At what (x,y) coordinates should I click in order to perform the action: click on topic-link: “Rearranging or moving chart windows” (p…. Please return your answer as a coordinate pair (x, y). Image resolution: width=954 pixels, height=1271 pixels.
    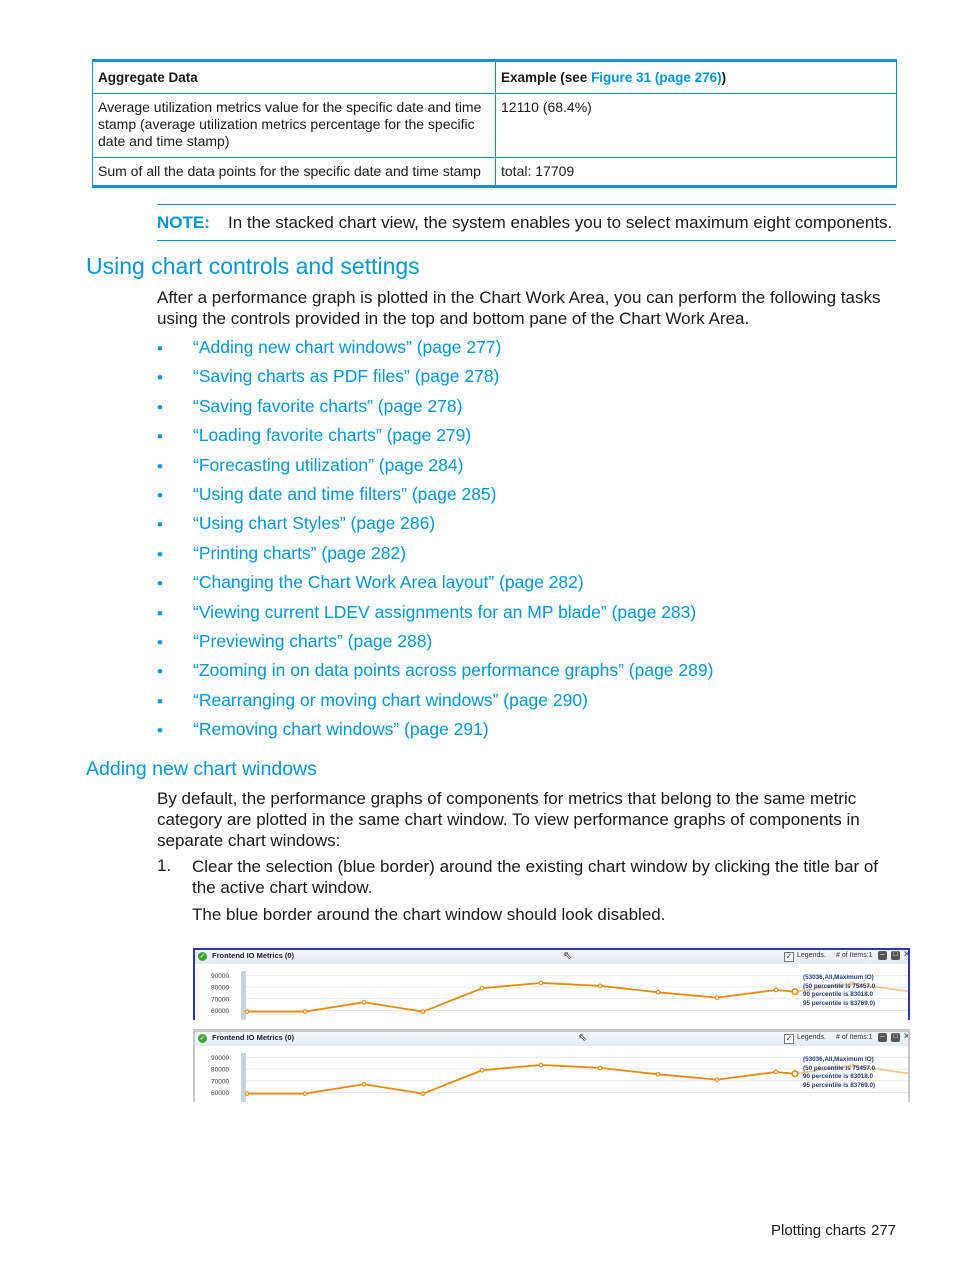
    Looking at the image, I should click on (390, 700).